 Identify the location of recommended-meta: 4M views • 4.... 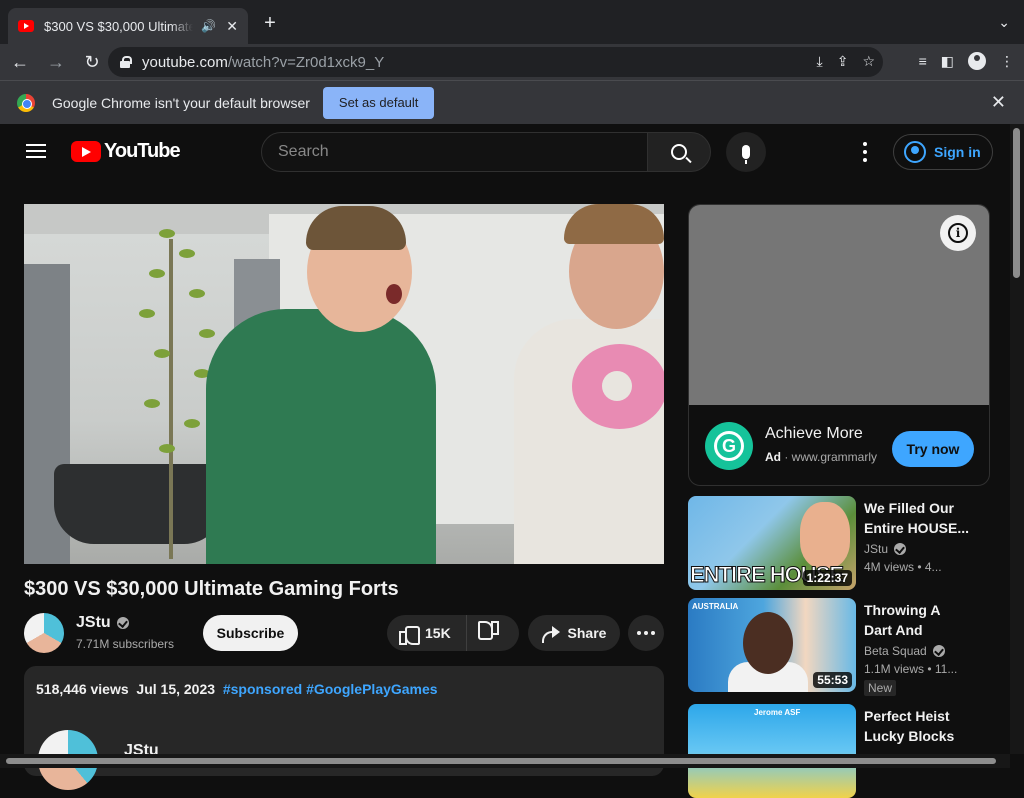
(903, 567).